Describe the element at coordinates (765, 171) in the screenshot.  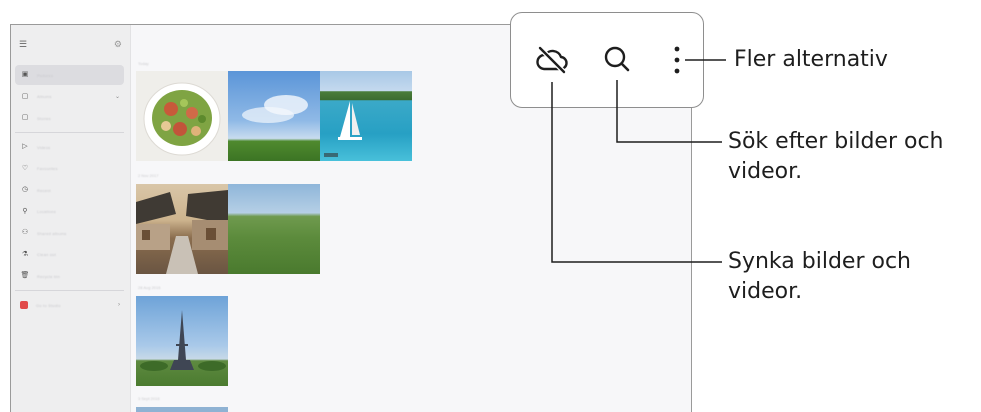
I see `search-label-line2: videor.` at that location.